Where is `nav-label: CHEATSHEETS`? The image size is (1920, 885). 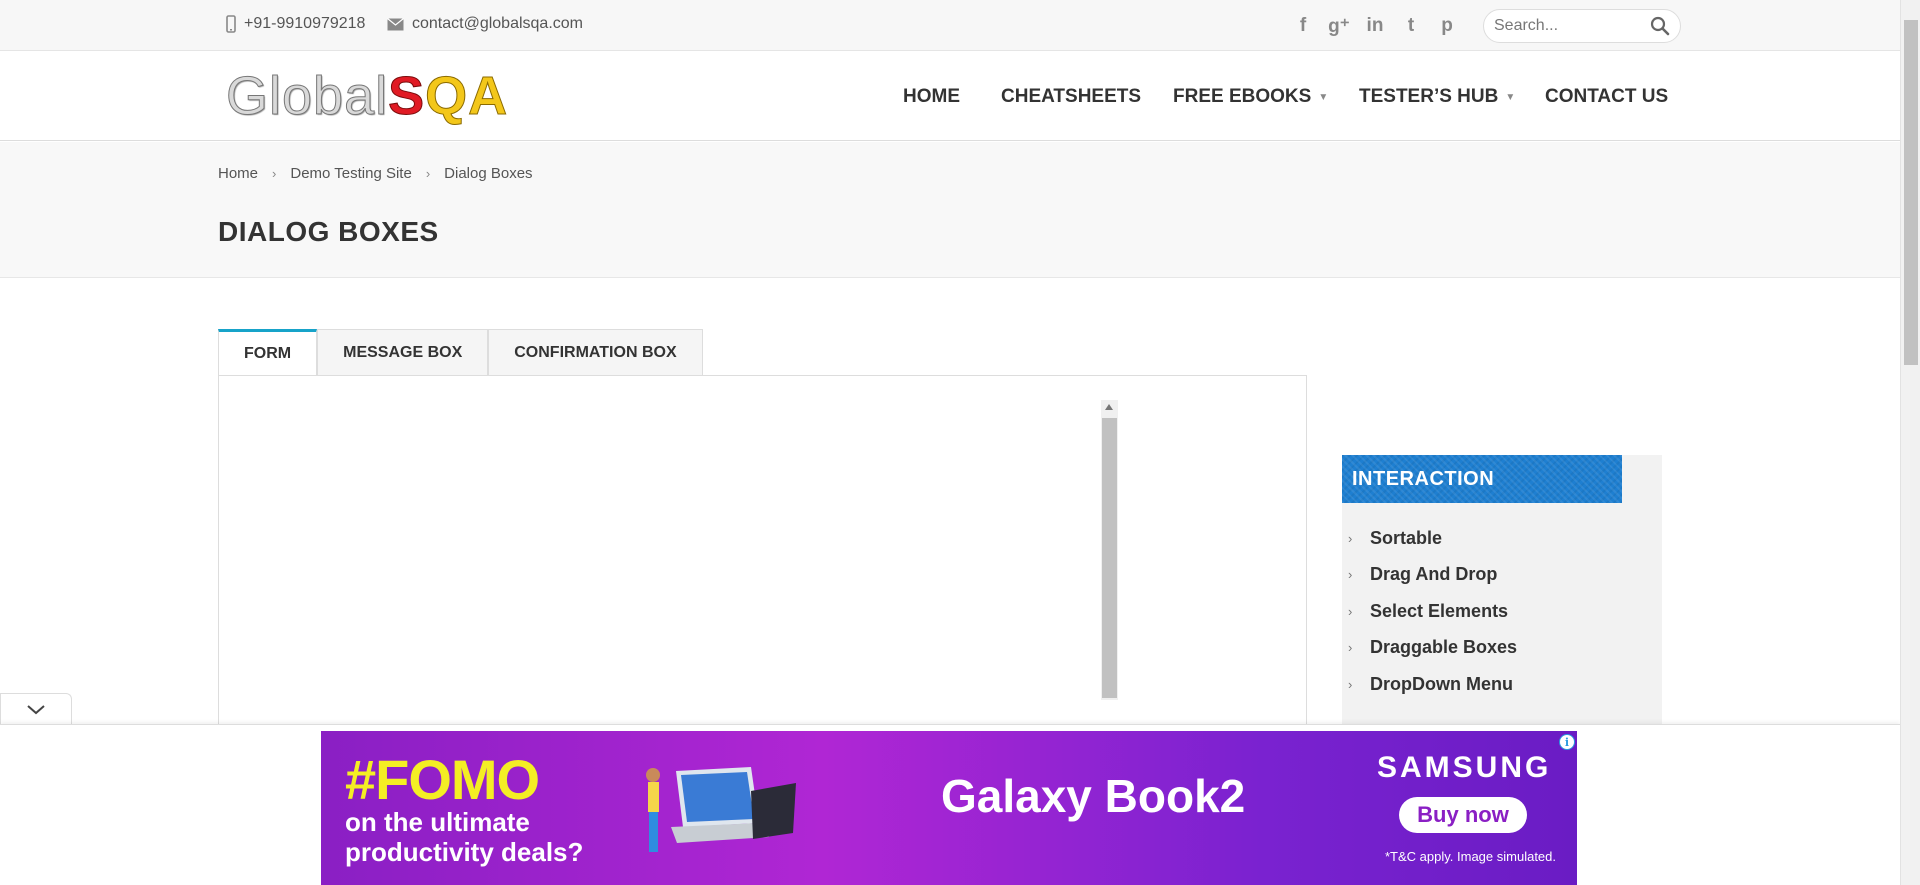 nav-label: CHEATSHEETS is located at coordinates (1071, 96).